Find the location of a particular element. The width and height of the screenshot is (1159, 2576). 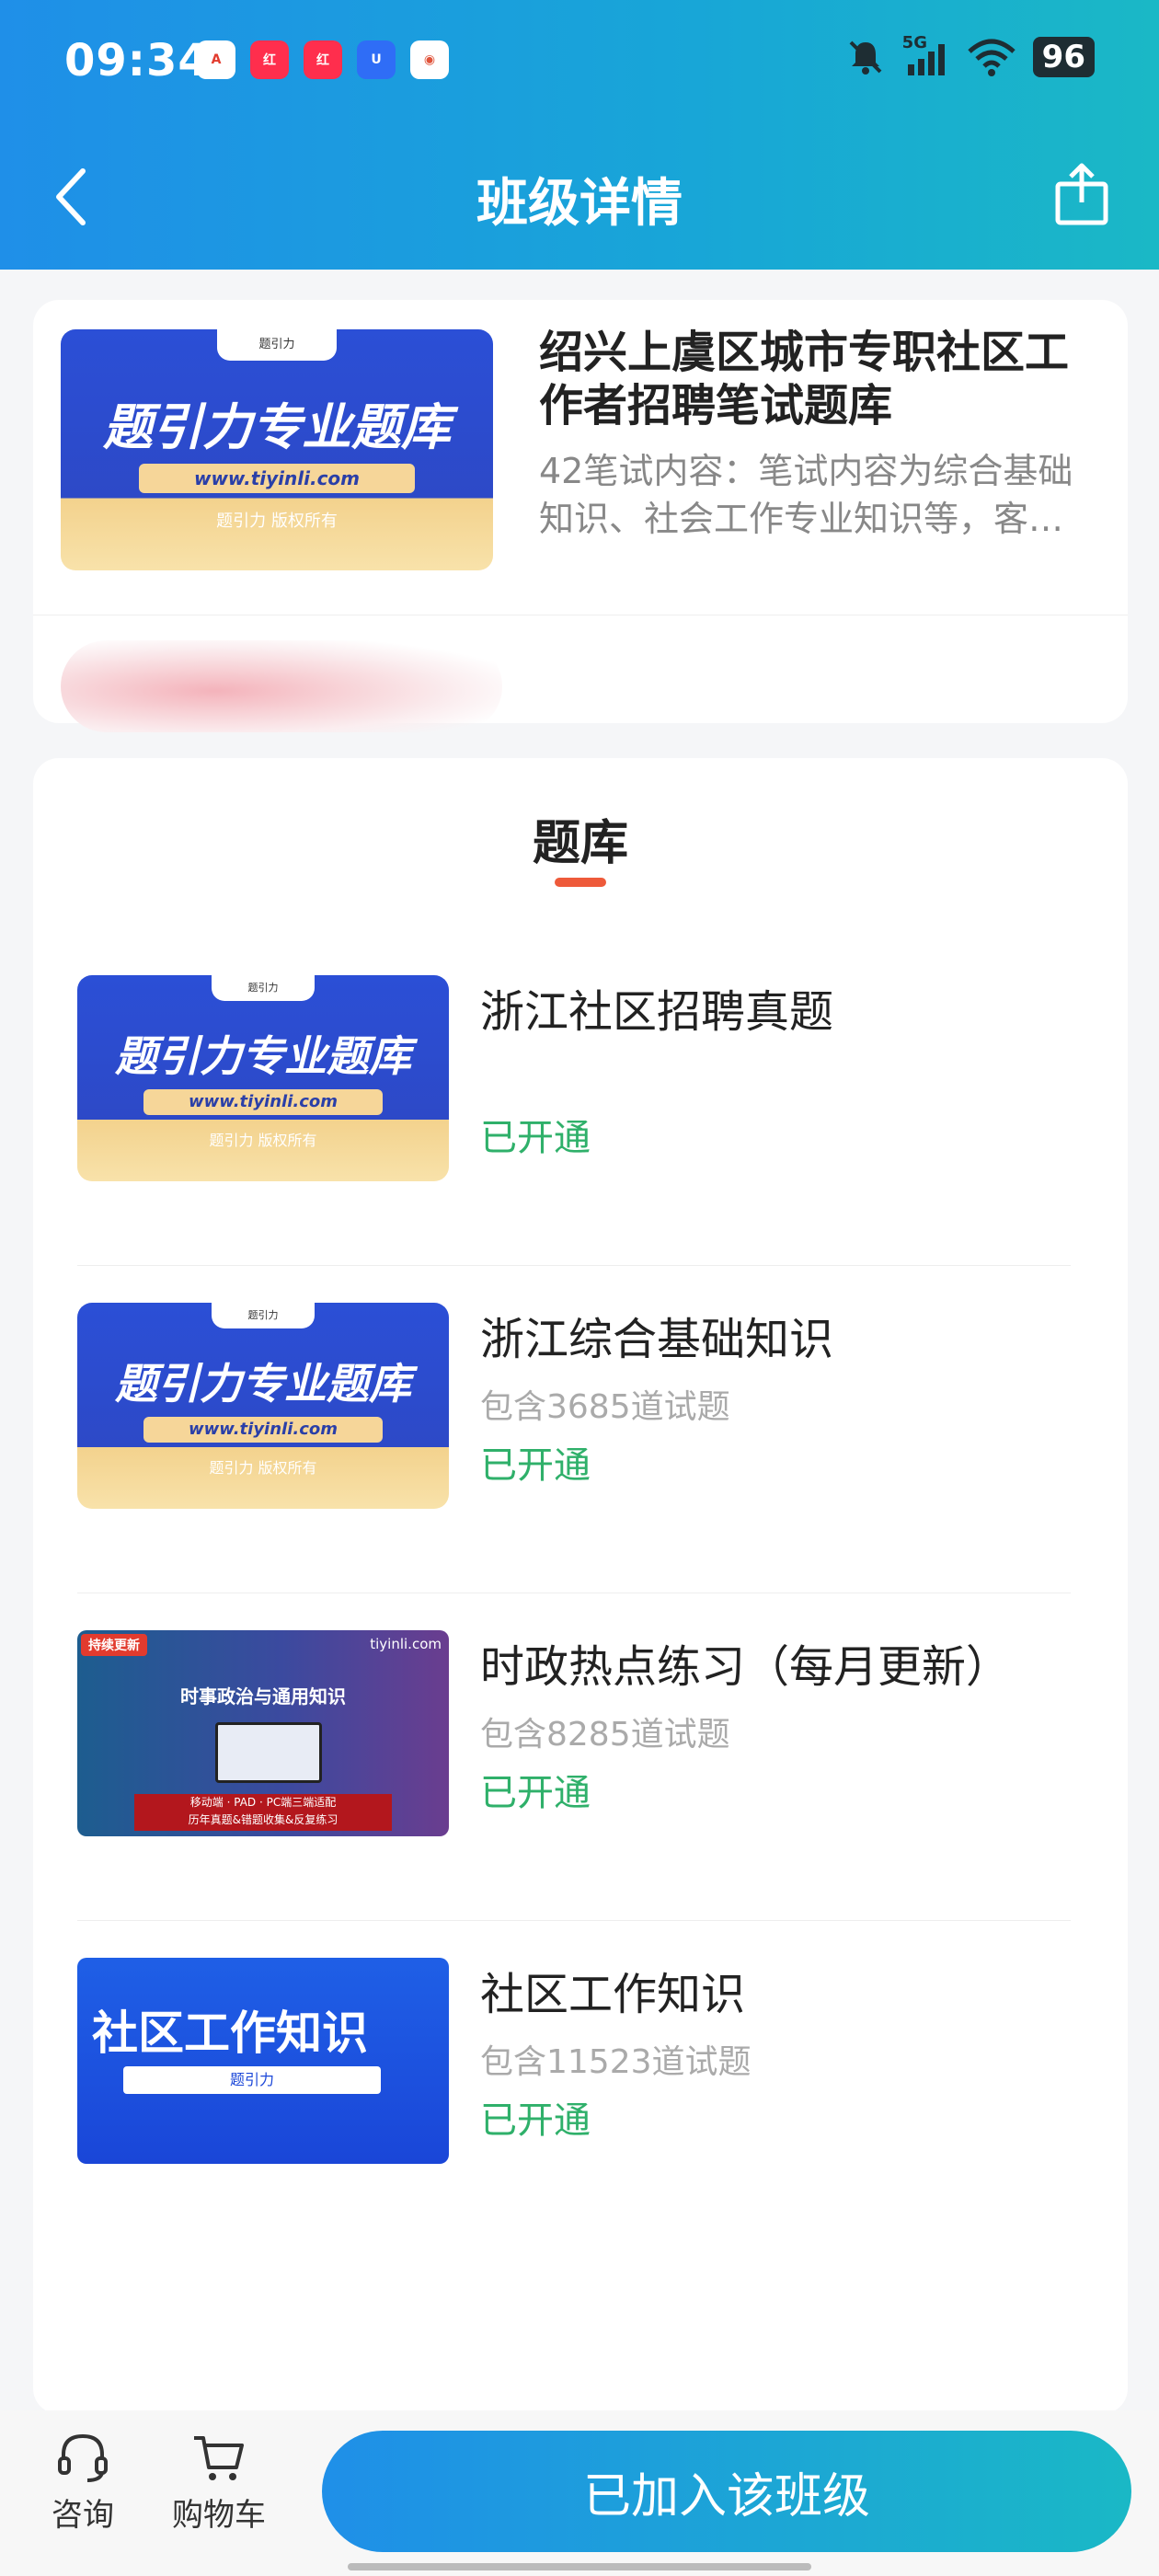

cover-headline: 社区工作知识 is located at coordinates (230, 2033).